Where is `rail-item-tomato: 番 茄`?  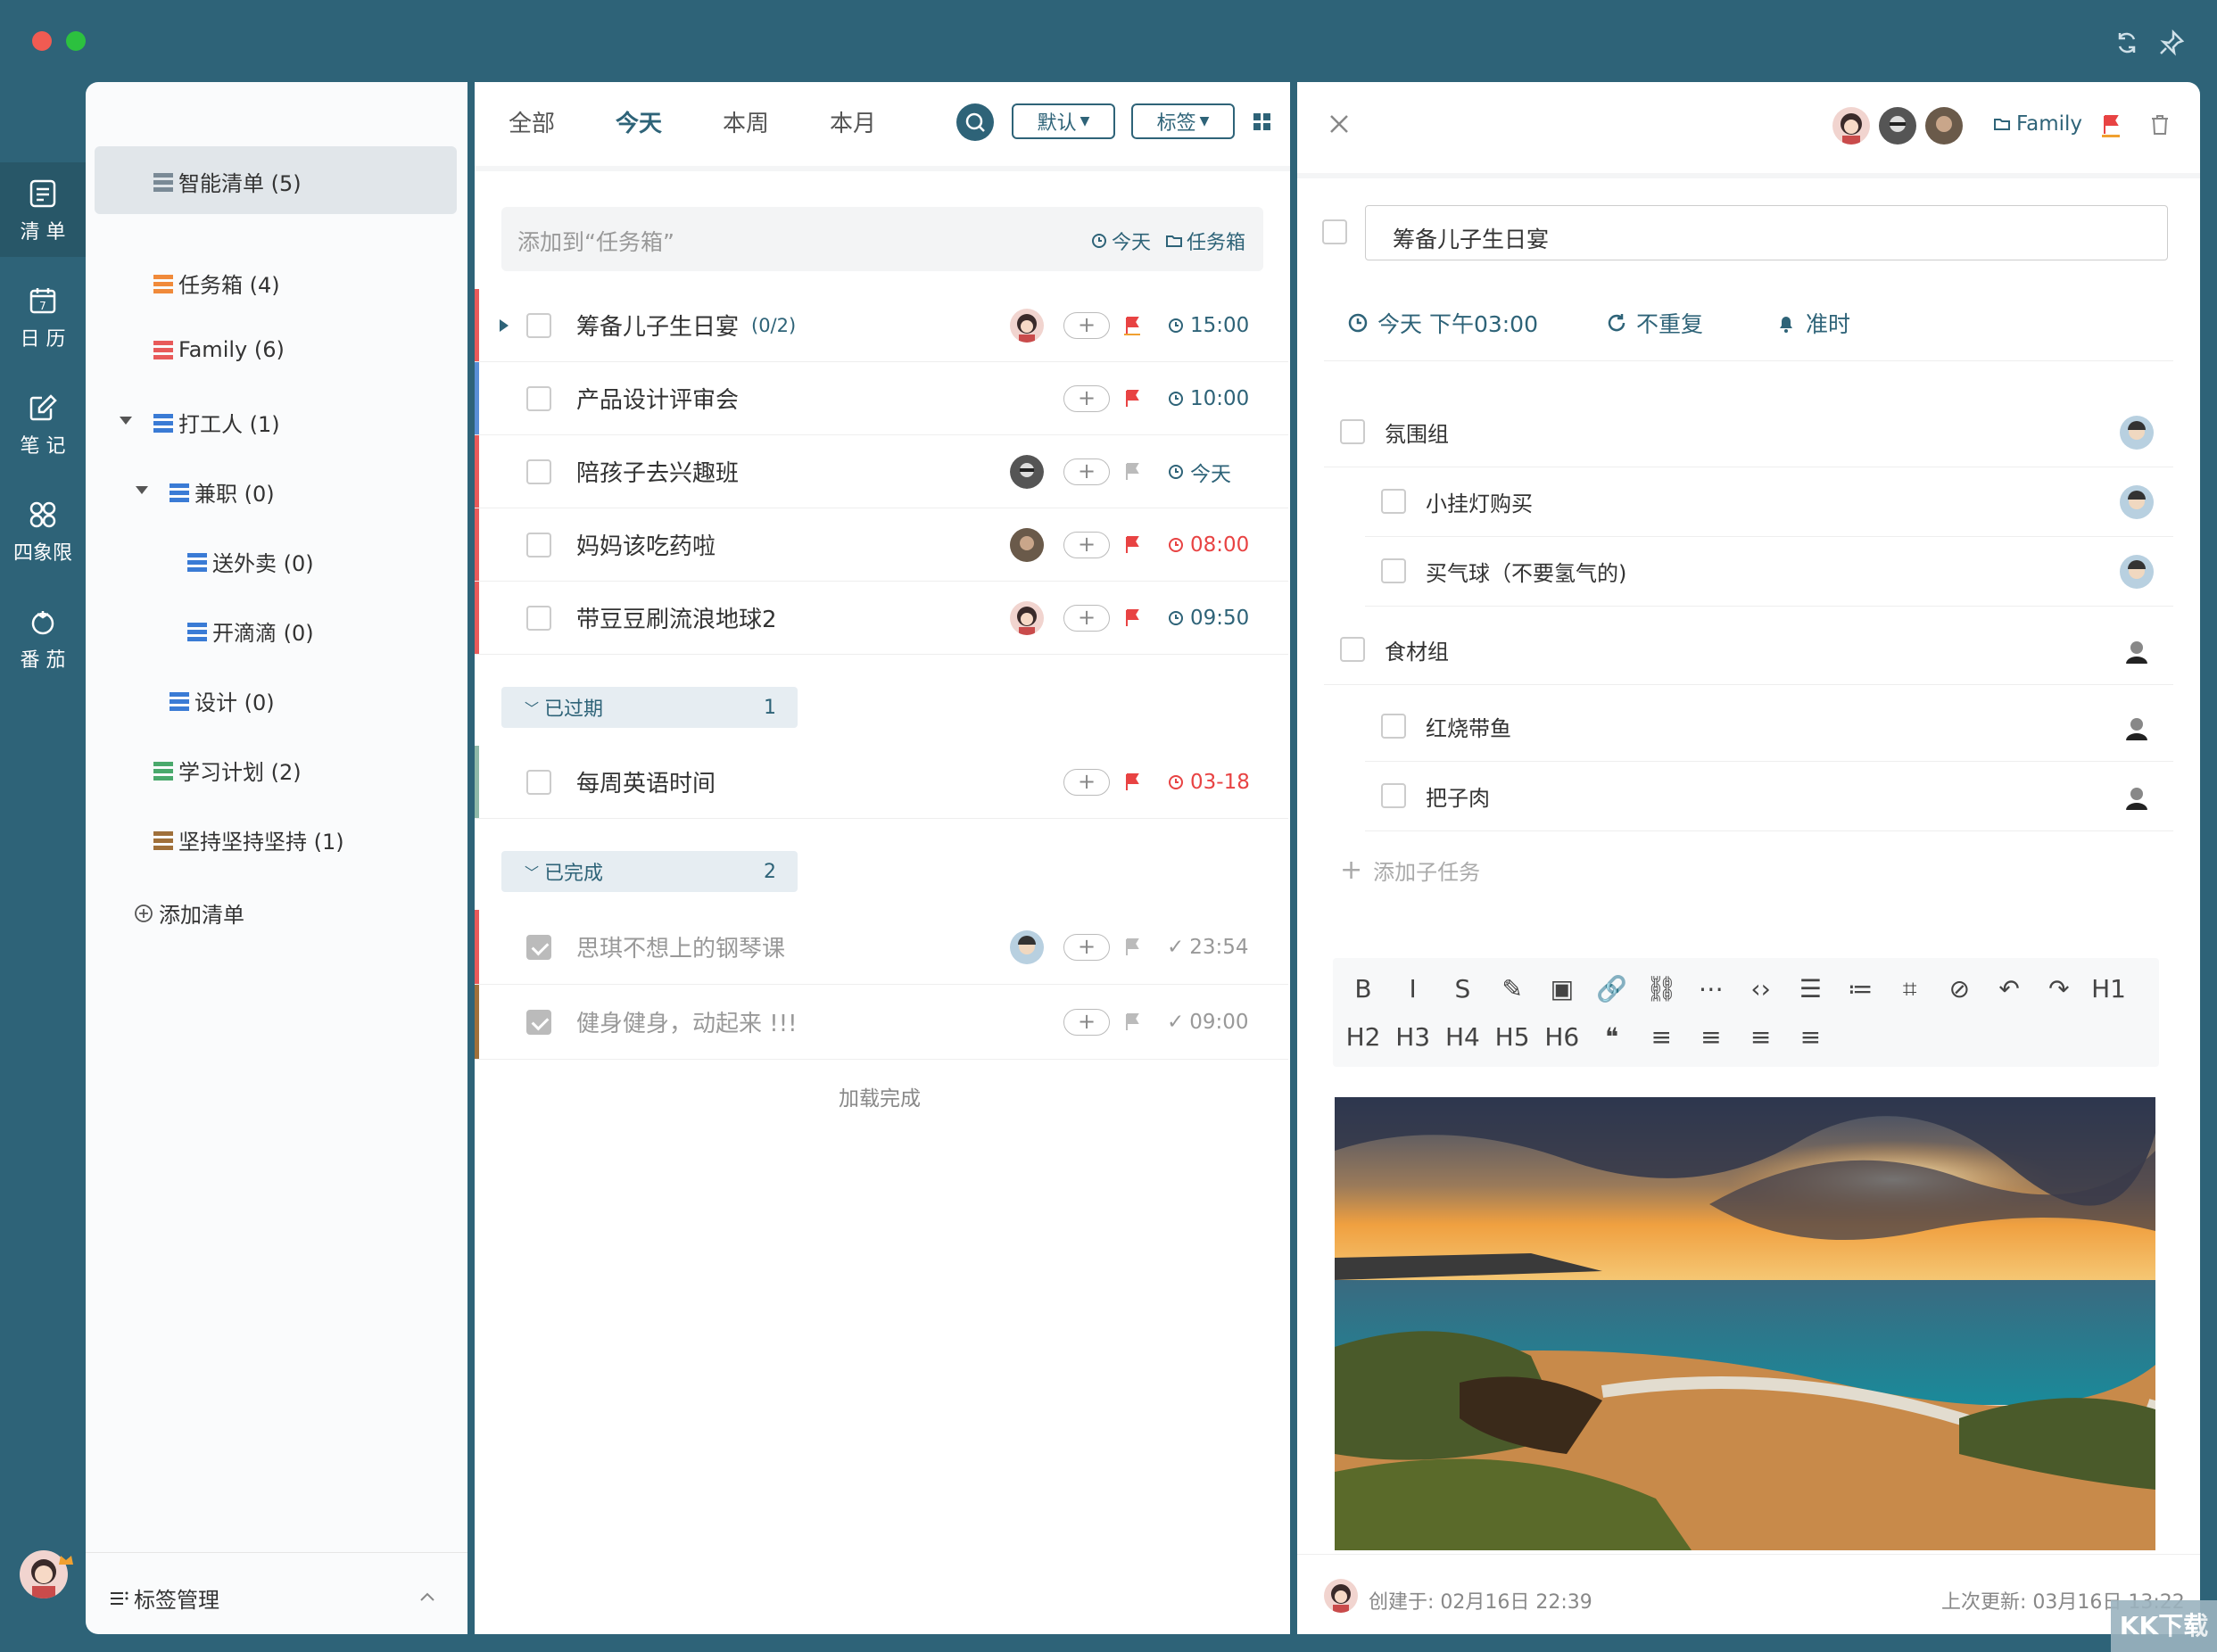 rail-item-tomato: 番 茄 is located at coordinates (43, 640).